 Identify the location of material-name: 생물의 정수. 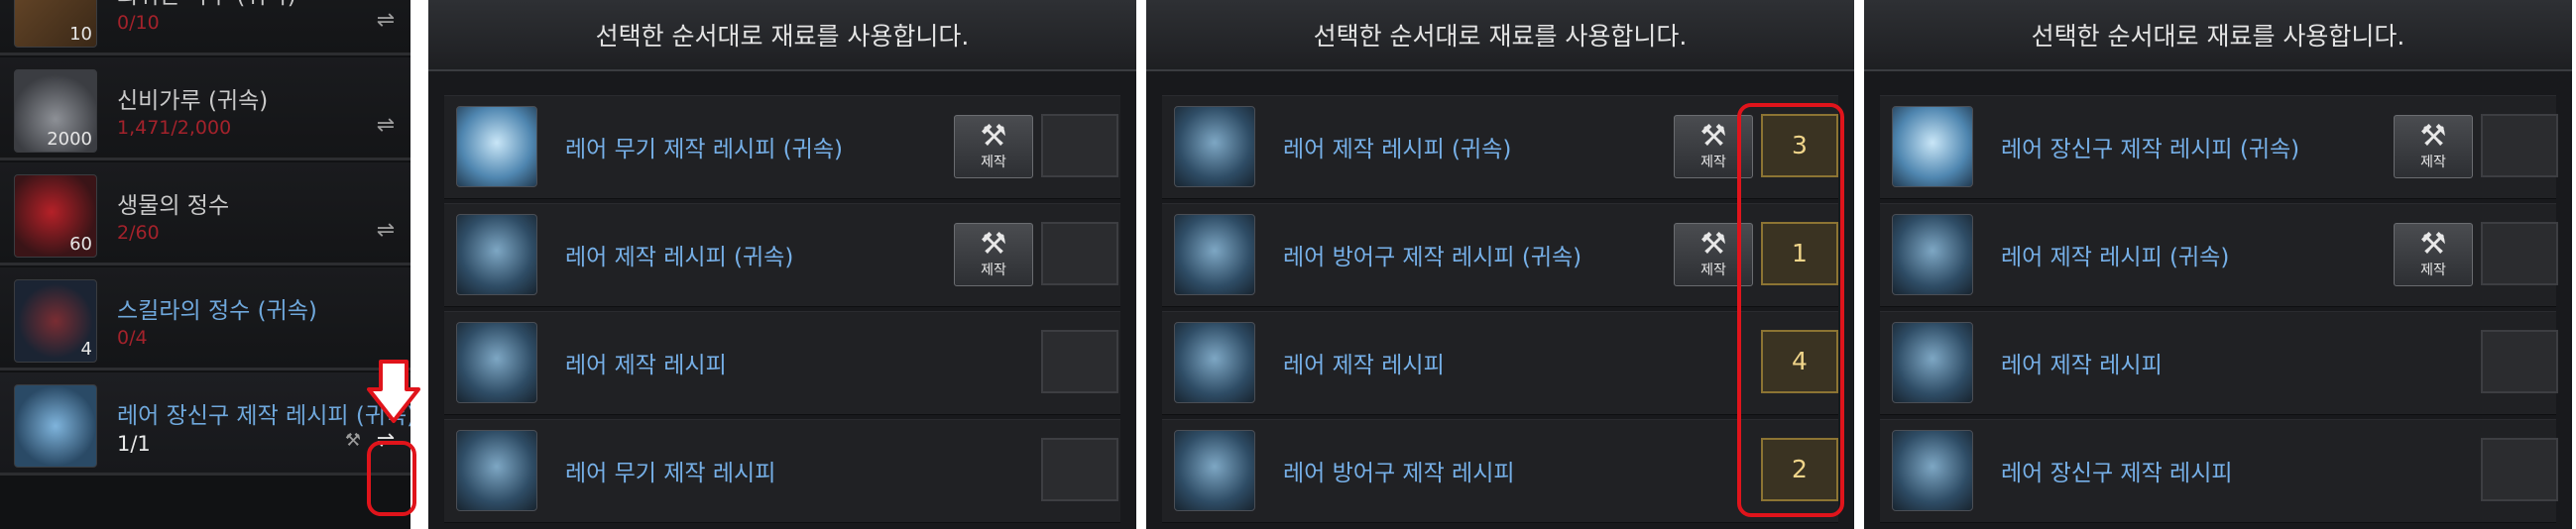
(174, 206).